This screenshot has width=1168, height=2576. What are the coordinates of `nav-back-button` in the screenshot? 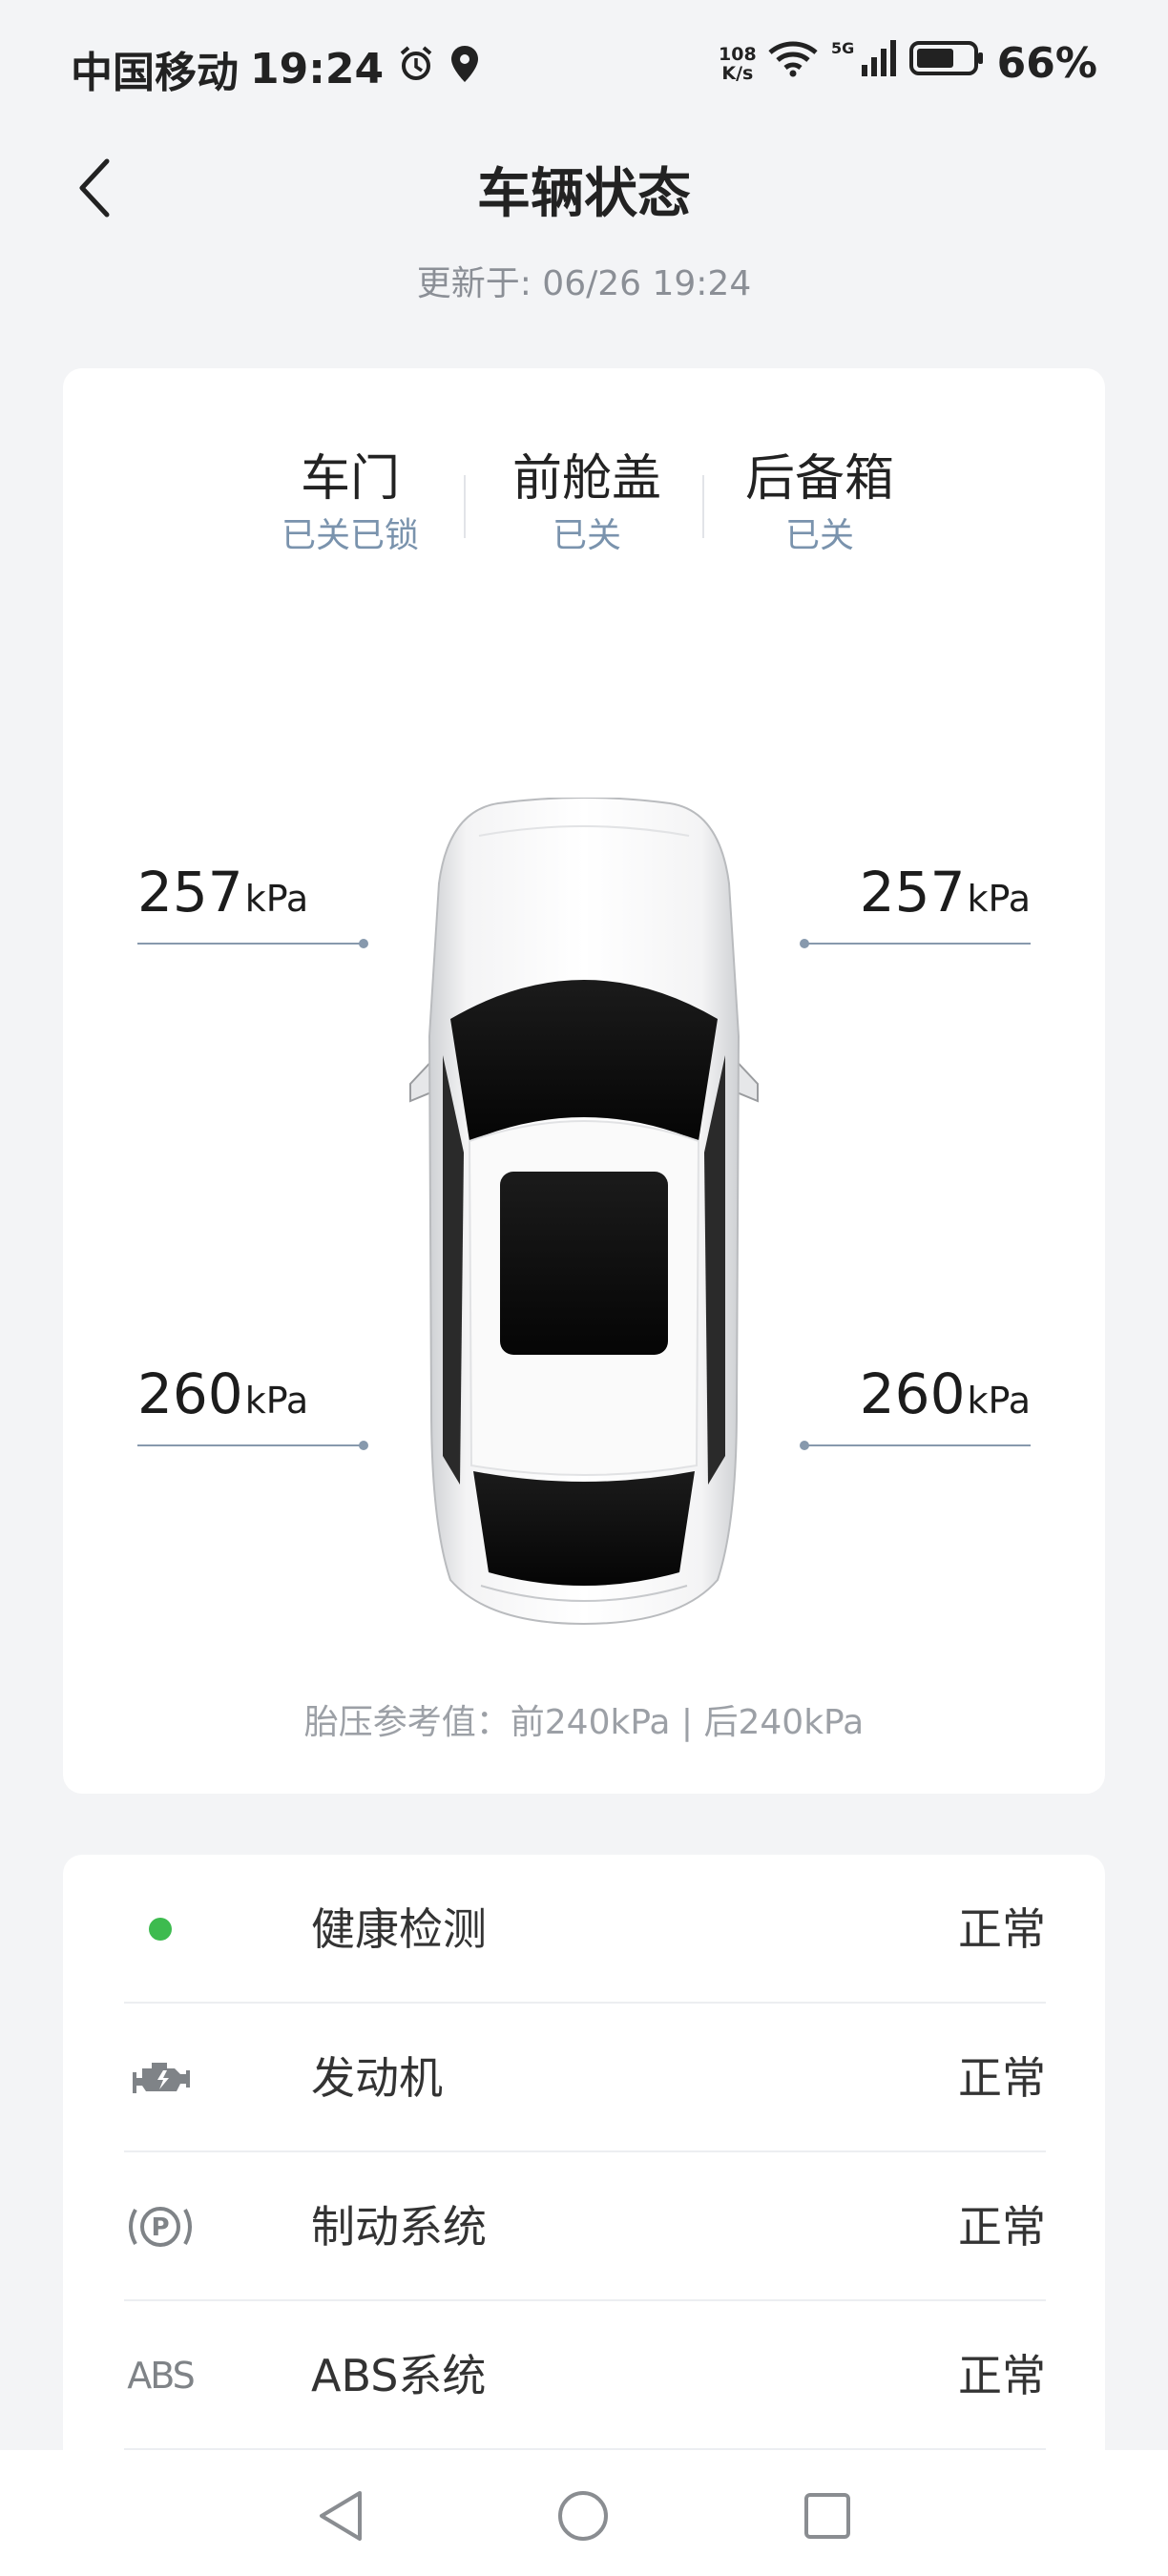 It's located at (340, 2516).